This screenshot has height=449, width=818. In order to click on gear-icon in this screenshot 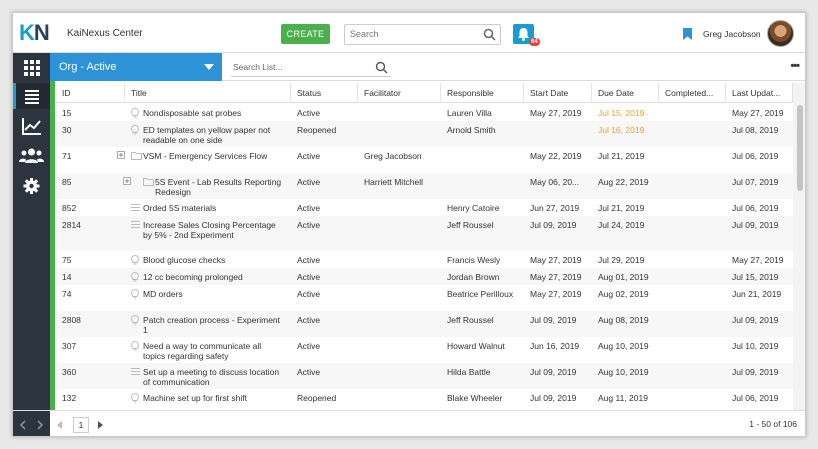, I will do `click(31, 186)`.